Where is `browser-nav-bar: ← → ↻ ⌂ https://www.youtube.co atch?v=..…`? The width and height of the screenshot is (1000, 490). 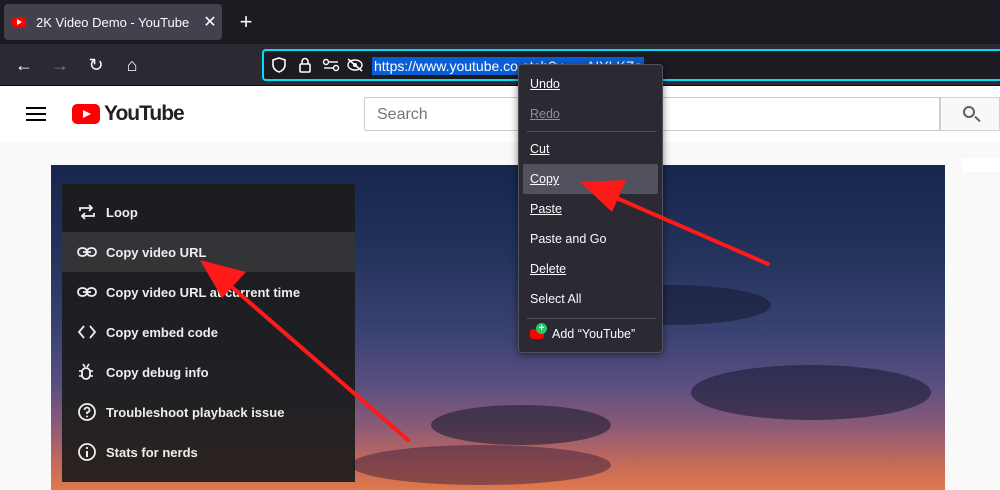 browser-nav-bar: ← → ↻ ⌂ https://www.youtube.co atch?v=..… is located at coordinates (500, 65).